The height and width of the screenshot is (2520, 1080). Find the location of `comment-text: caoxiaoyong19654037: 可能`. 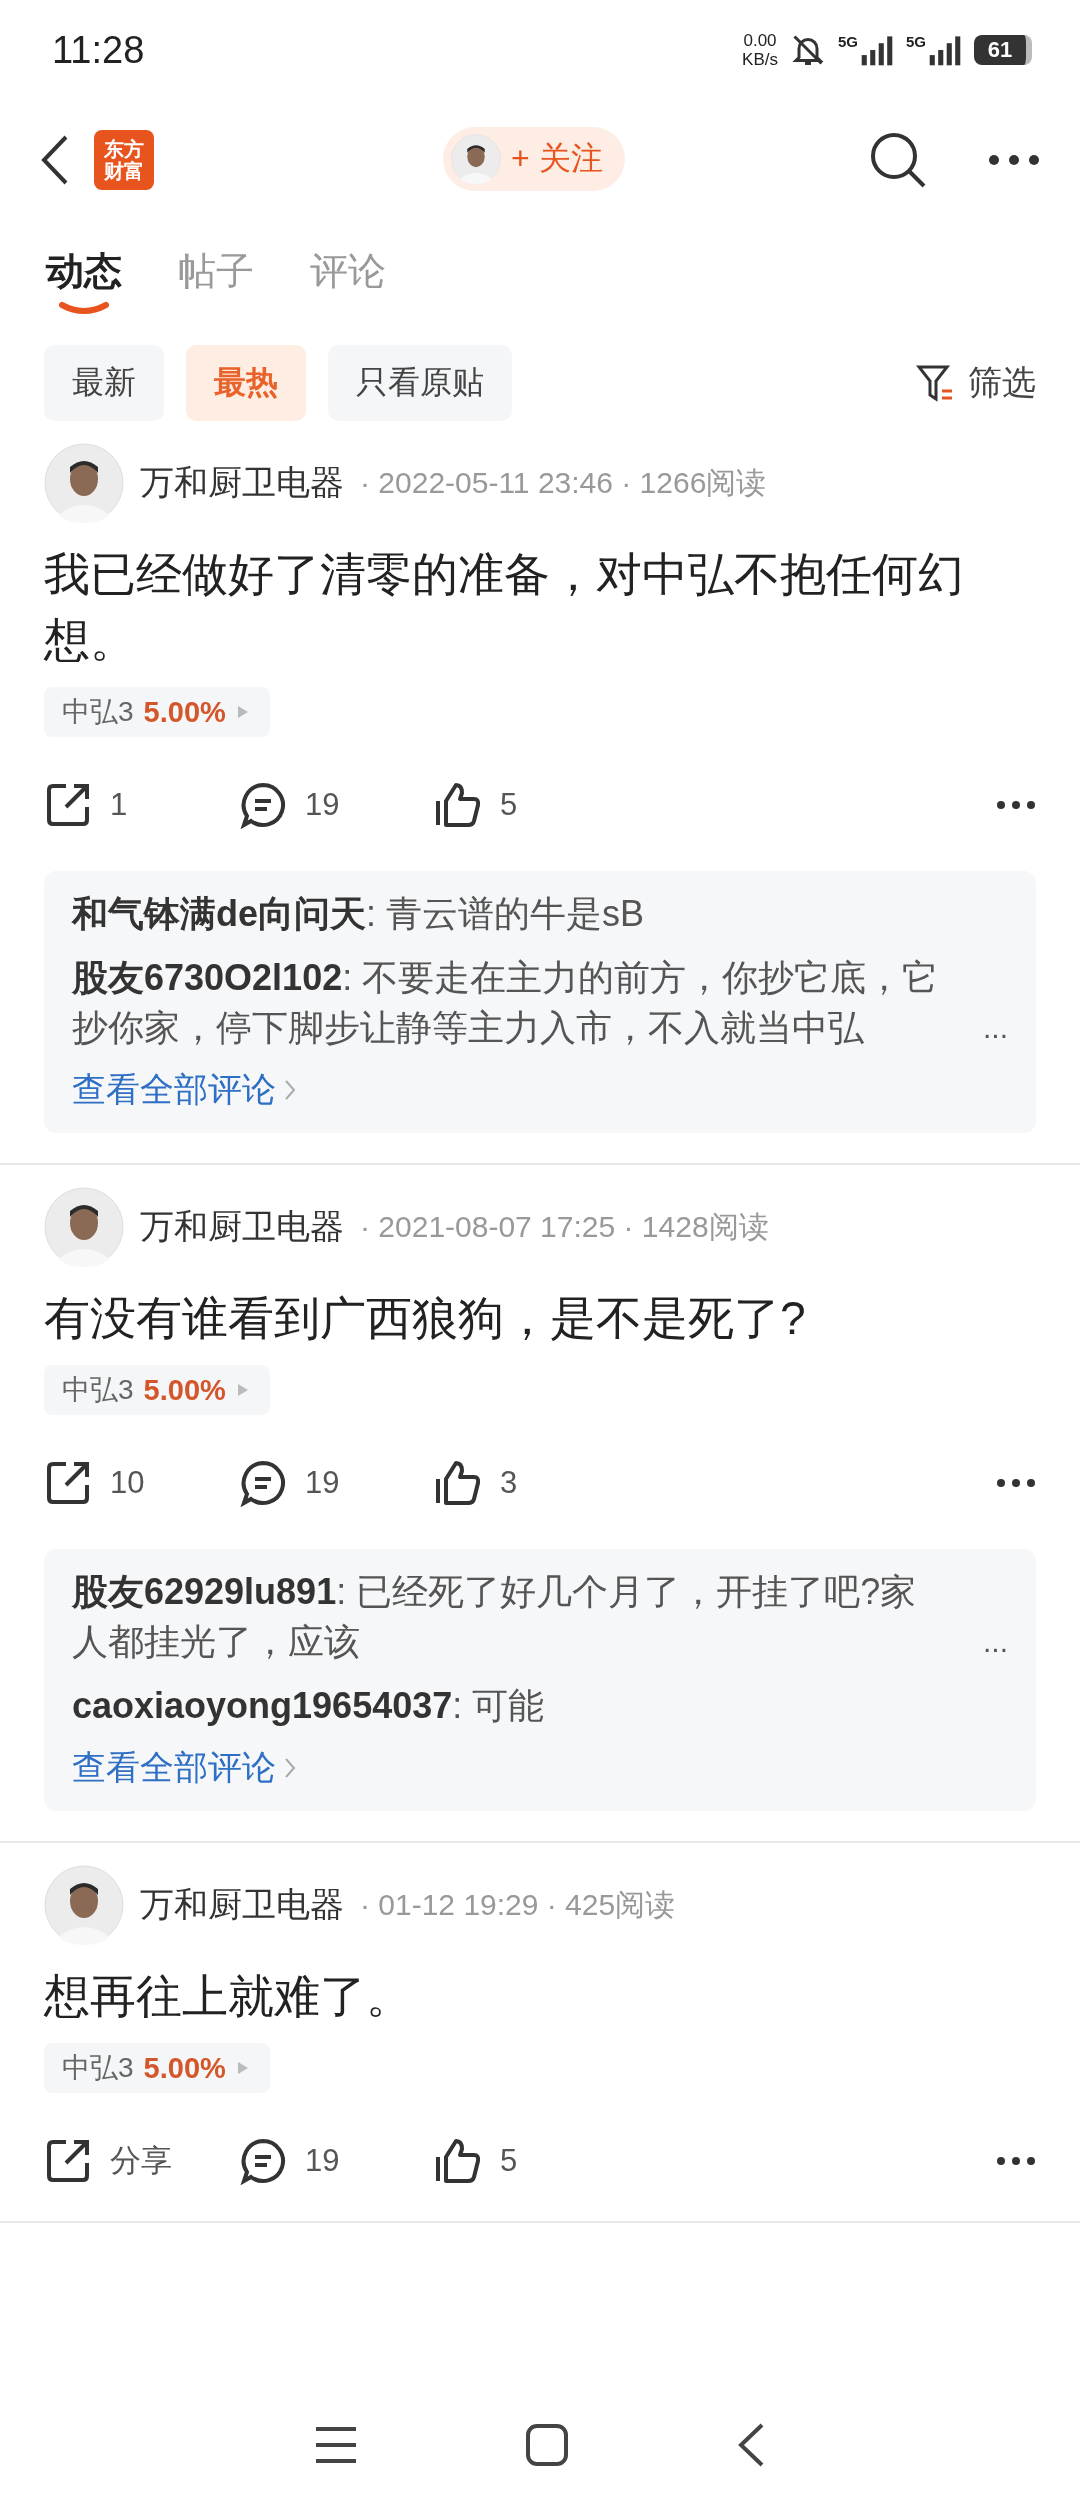

comment-text: caoxiaoyong19654037: 可能 is located at coordinates (540, 1706).